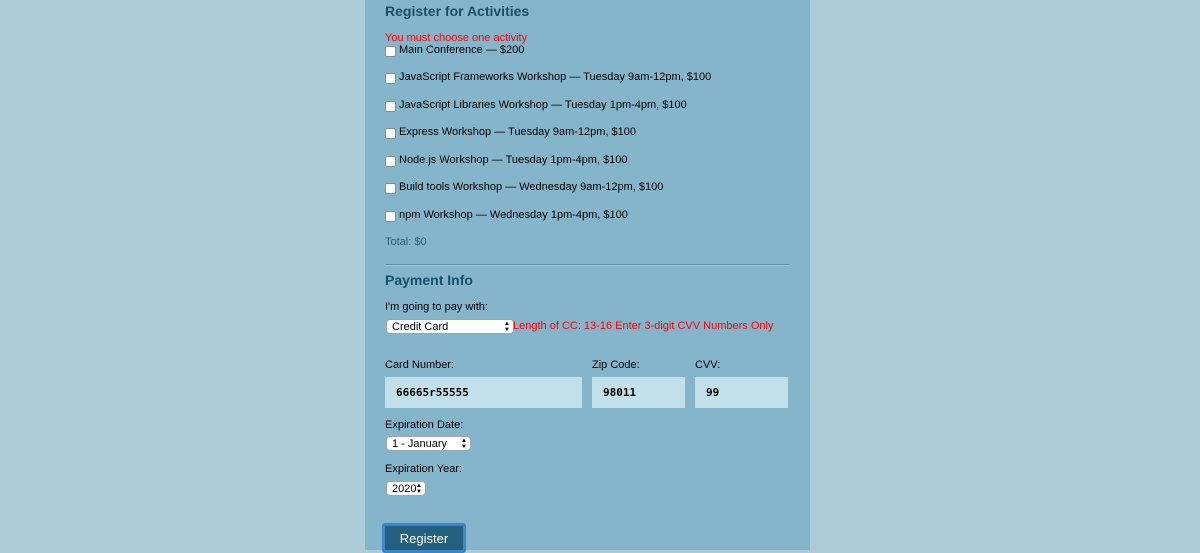  What do you see at coordinates (406, 242) in the screenshot?
I see `activities-total: Total: $0` at bounding box center [406, 242].